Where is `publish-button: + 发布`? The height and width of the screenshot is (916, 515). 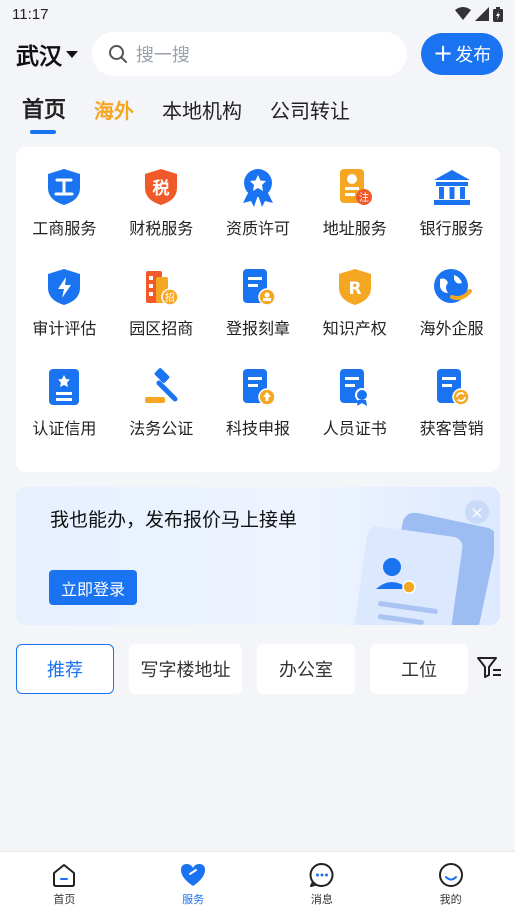
publish-button: + 发布 is located at coordinates (462, 54).